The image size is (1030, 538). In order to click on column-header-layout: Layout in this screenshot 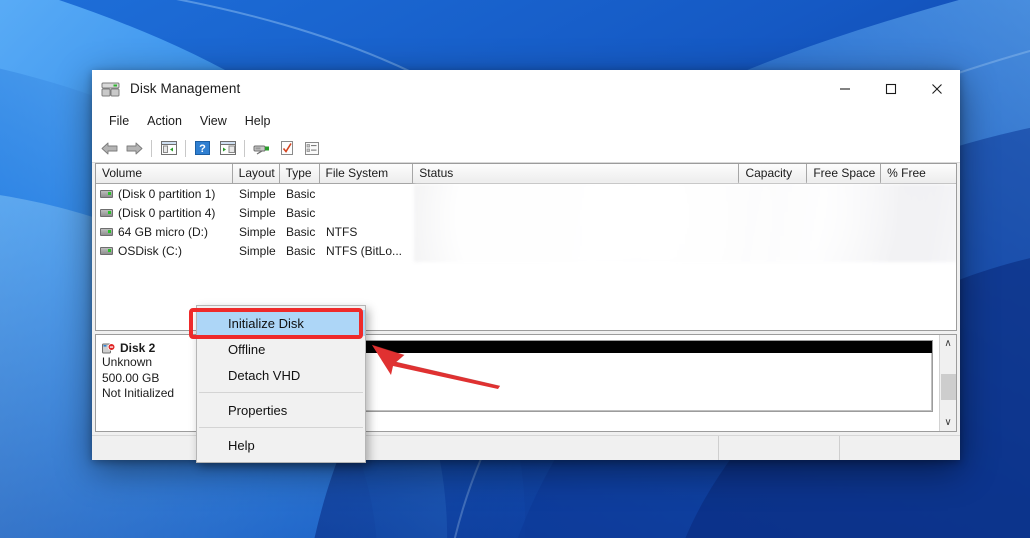, I will do `click(256, 174)`.